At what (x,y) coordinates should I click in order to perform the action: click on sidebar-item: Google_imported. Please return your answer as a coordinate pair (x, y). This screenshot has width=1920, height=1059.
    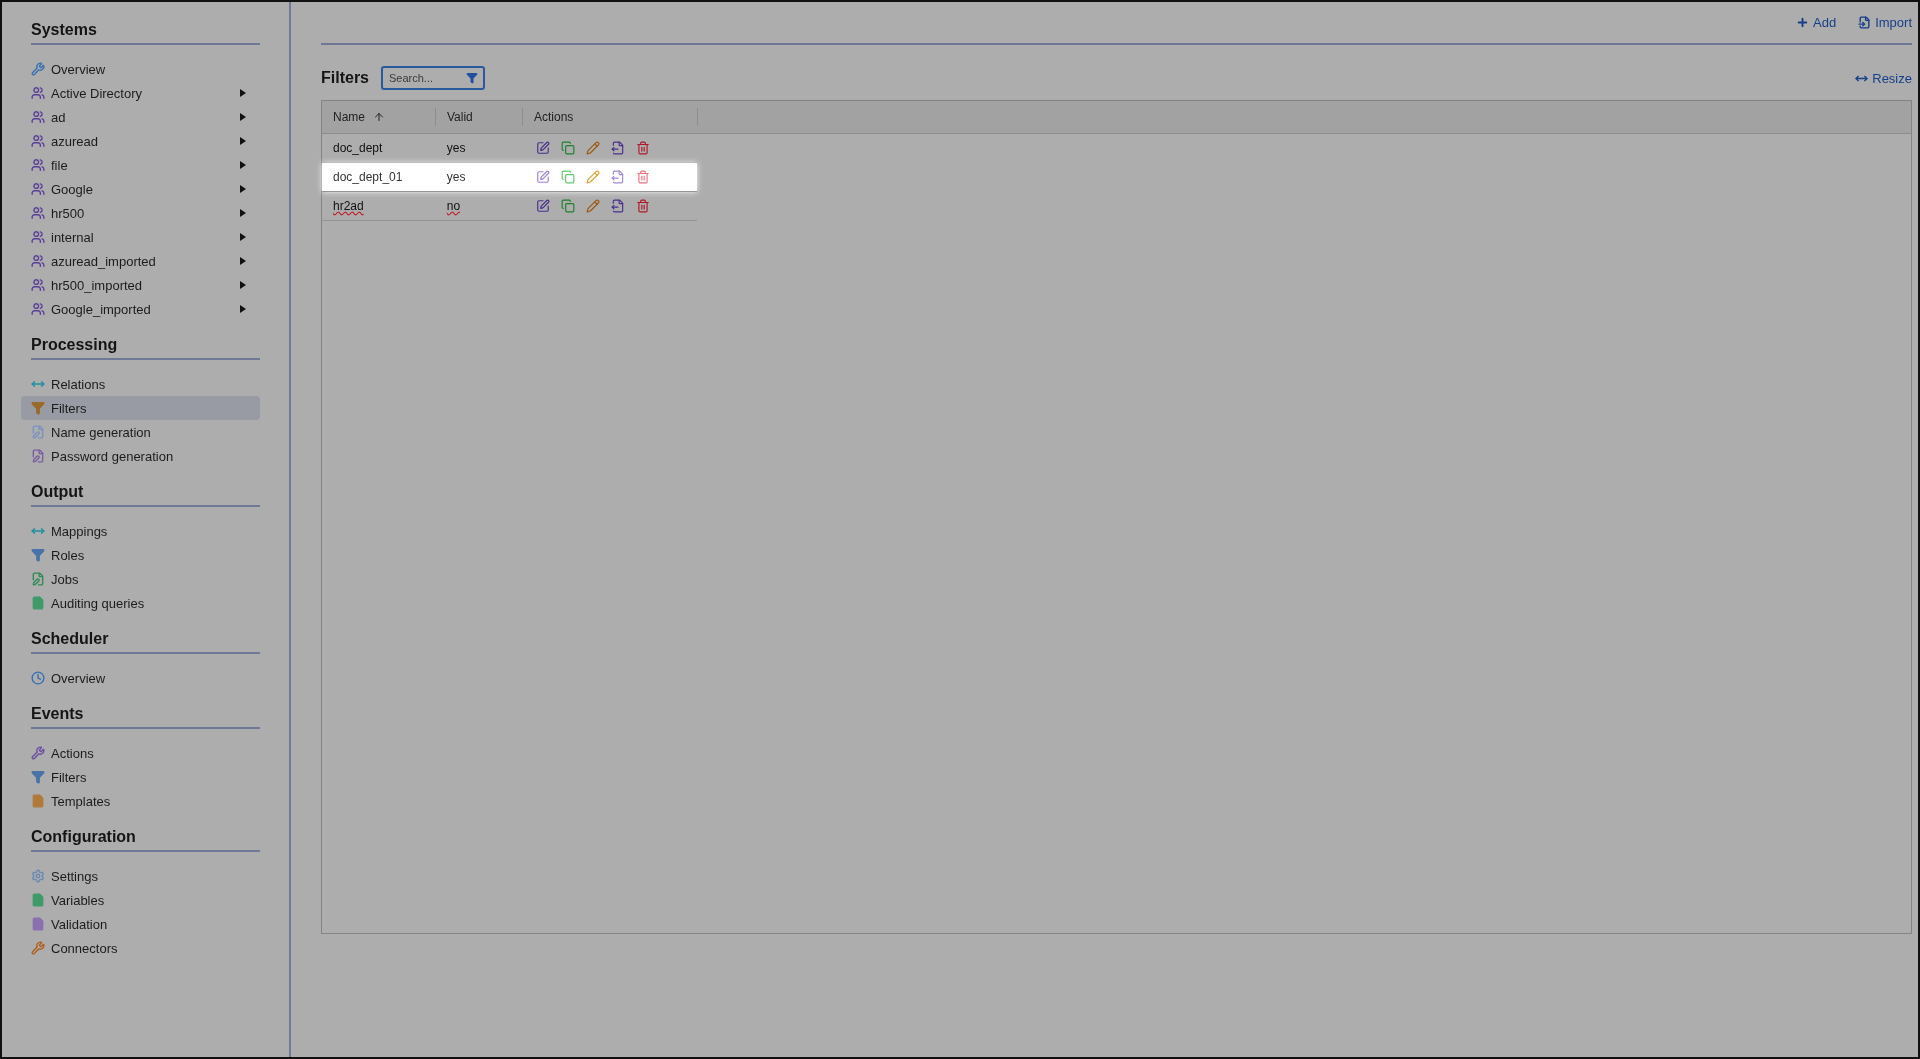
    Looking at the image, I should click on (140, 309).